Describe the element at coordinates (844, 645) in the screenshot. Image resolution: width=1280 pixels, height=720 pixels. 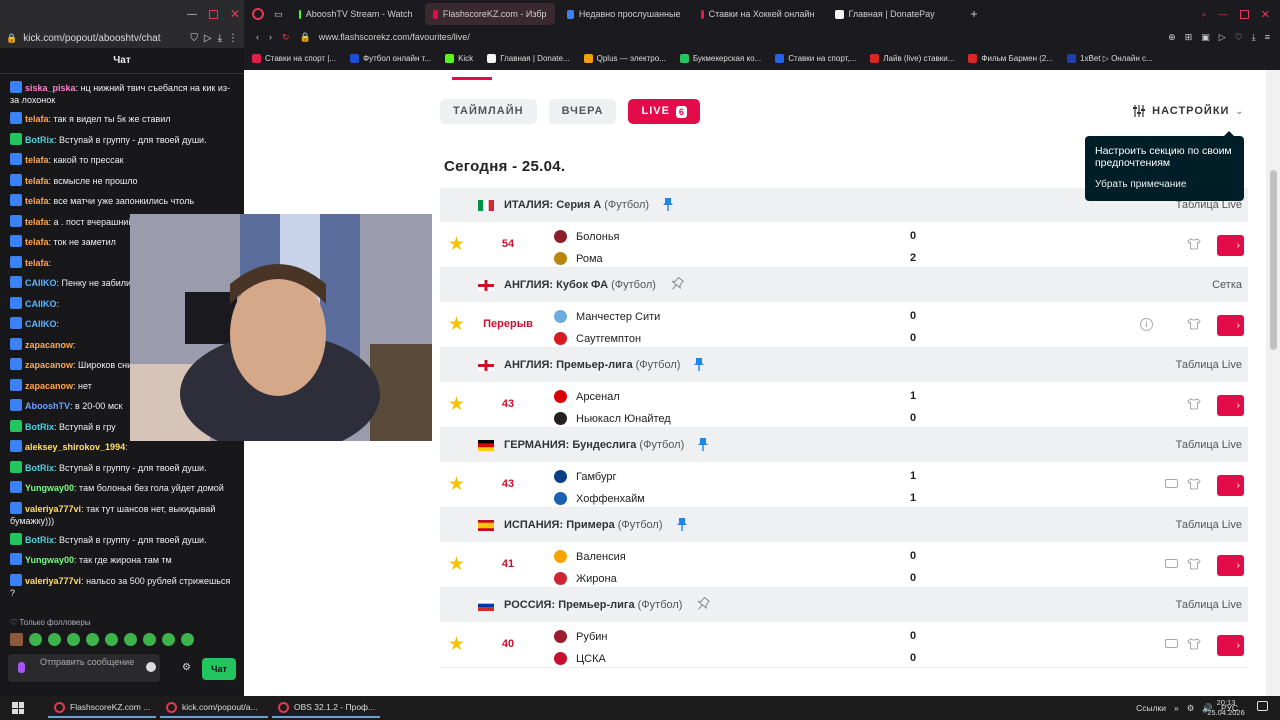
I see `match-row: ★ 40 Рубин ЦСКА 0 0 ›` at that location.